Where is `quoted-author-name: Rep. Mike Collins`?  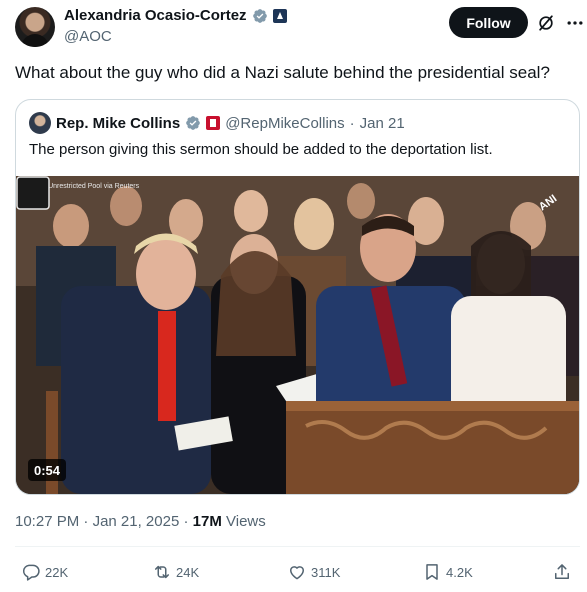
quoted-author-name: Rep. Mike Collins is located at coordinates (118, 123).